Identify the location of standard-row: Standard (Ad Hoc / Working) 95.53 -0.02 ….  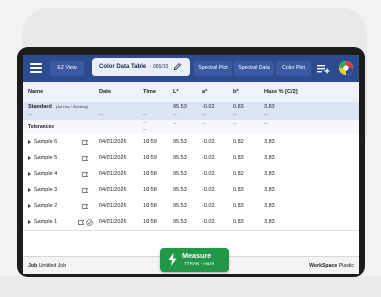
(191, 106).